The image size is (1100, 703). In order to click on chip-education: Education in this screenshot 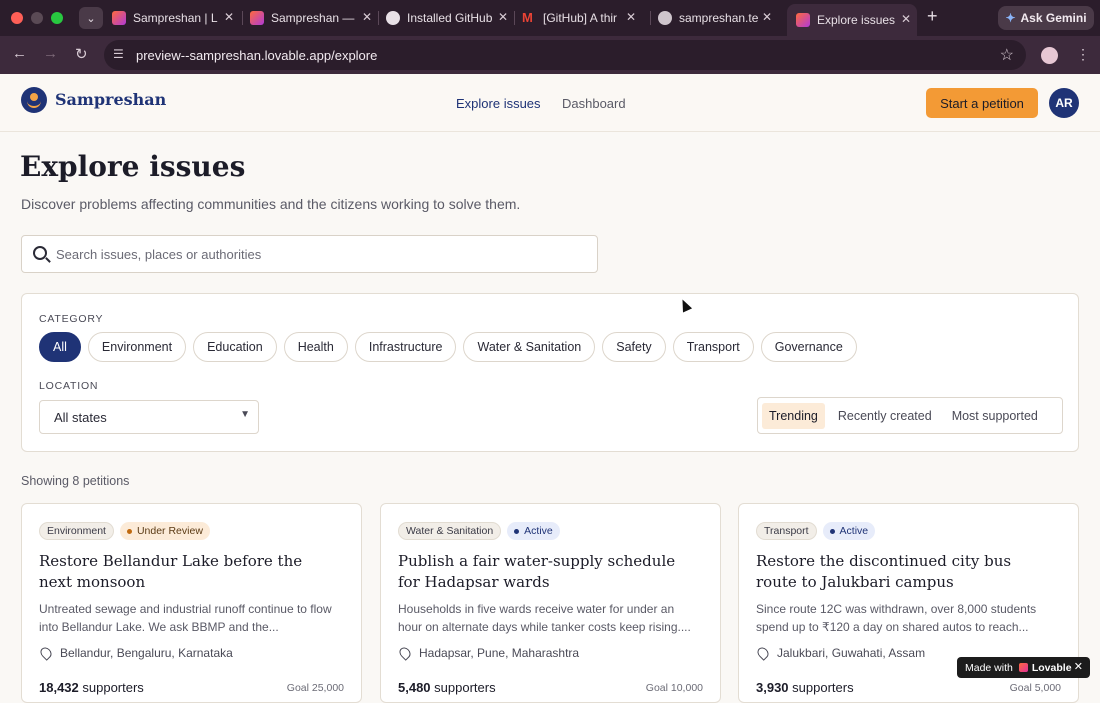, I will do `click(235, 347)`.